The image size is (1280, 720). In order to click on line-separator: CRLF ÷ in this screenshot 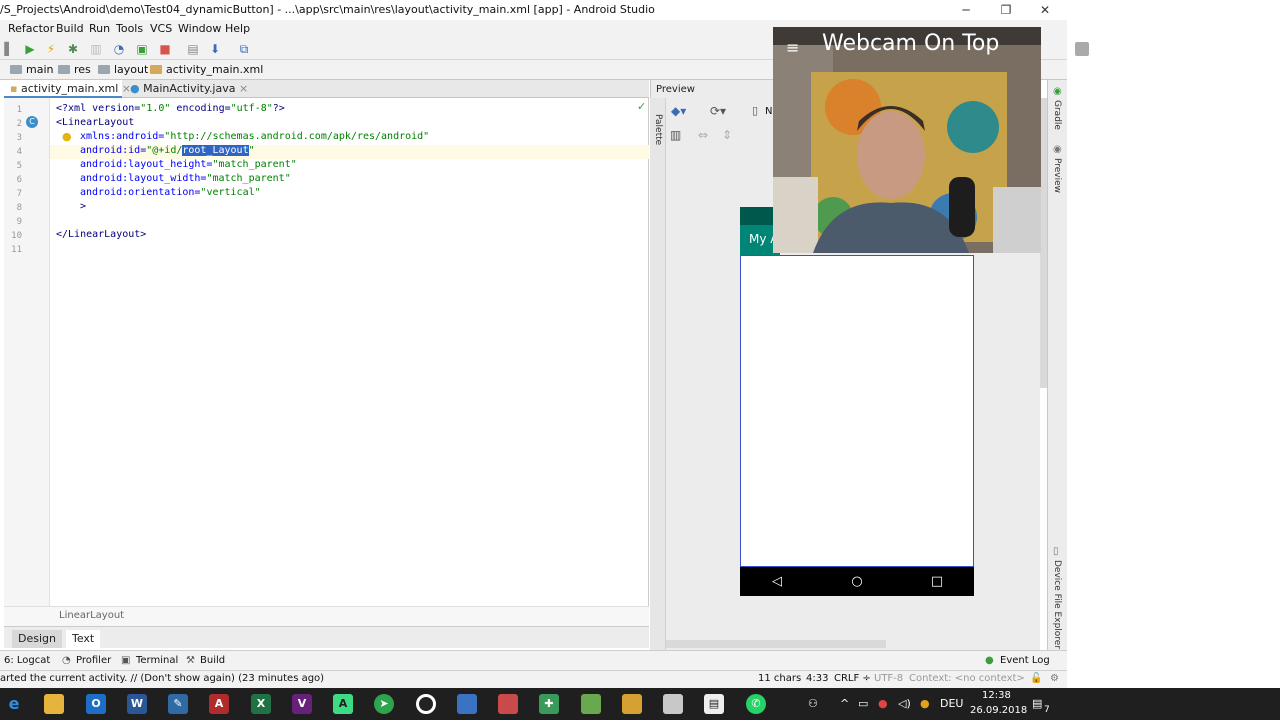, I will do `click(852, 678)`.